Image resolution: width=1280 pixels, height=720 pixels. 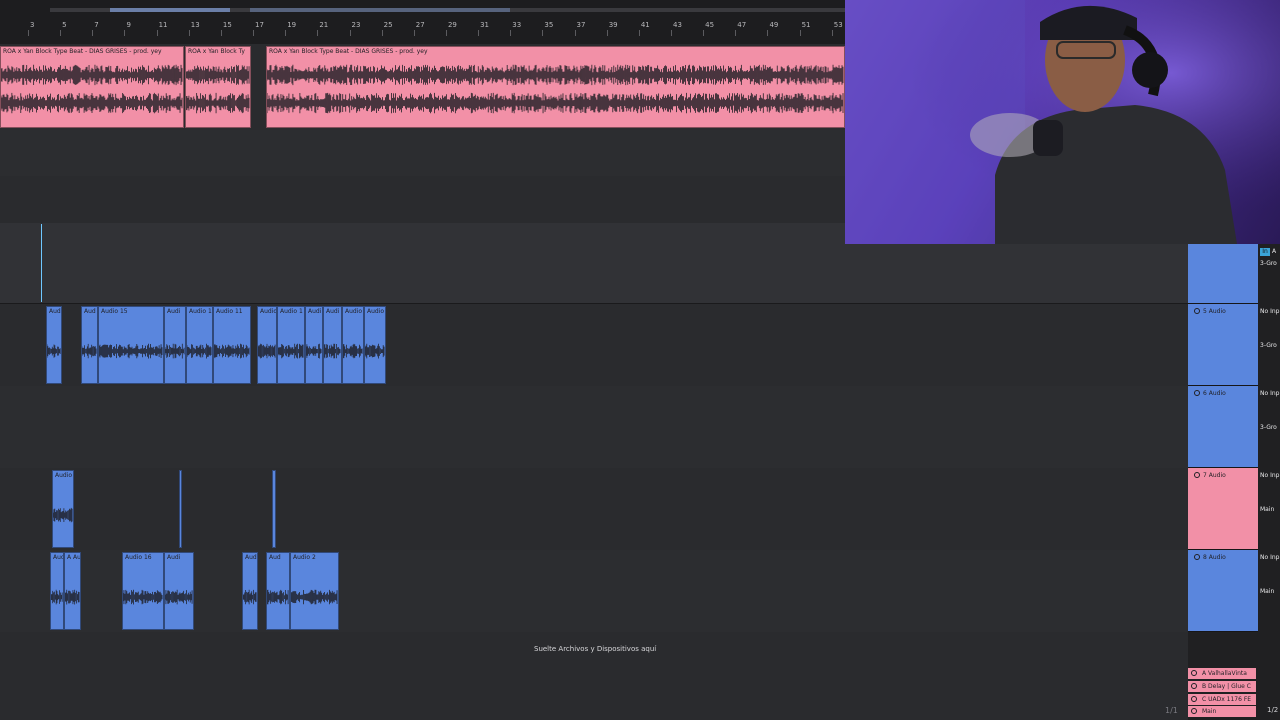 I want to click on bar-number-label: 13, so click(x=195, y=25).